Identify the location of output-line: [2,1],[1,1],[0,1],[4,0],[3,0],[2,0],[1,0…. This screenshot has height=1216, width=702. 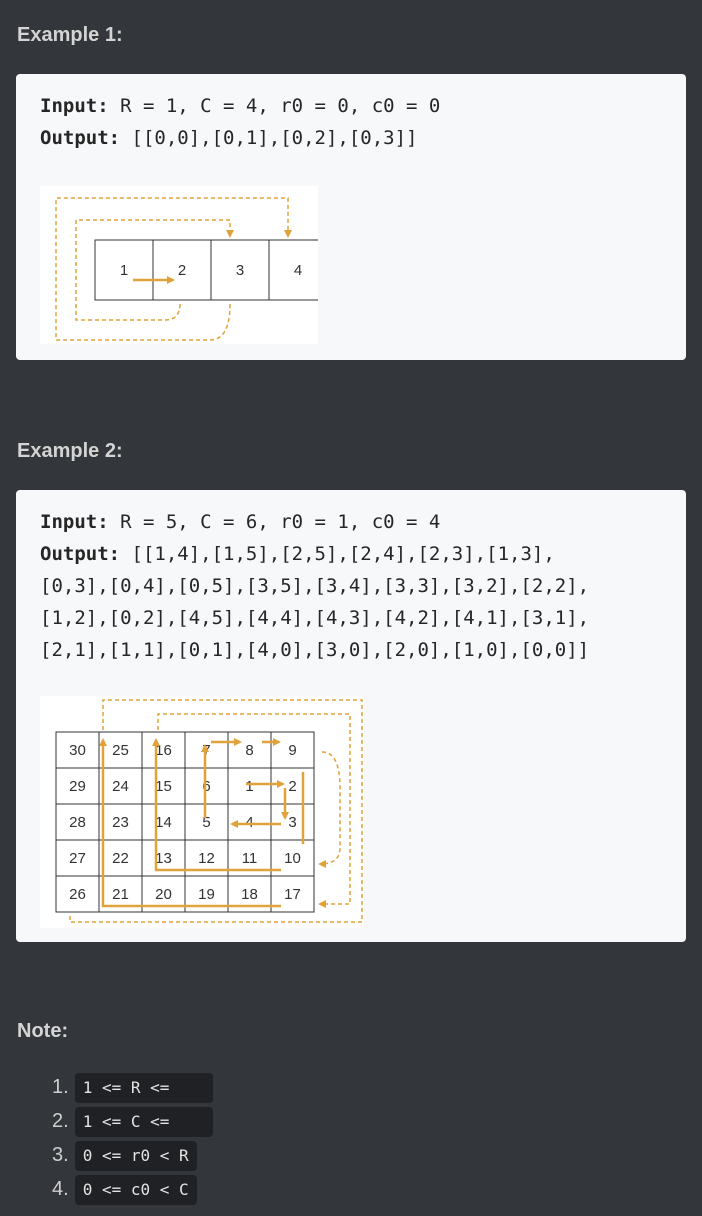
(315, 650).